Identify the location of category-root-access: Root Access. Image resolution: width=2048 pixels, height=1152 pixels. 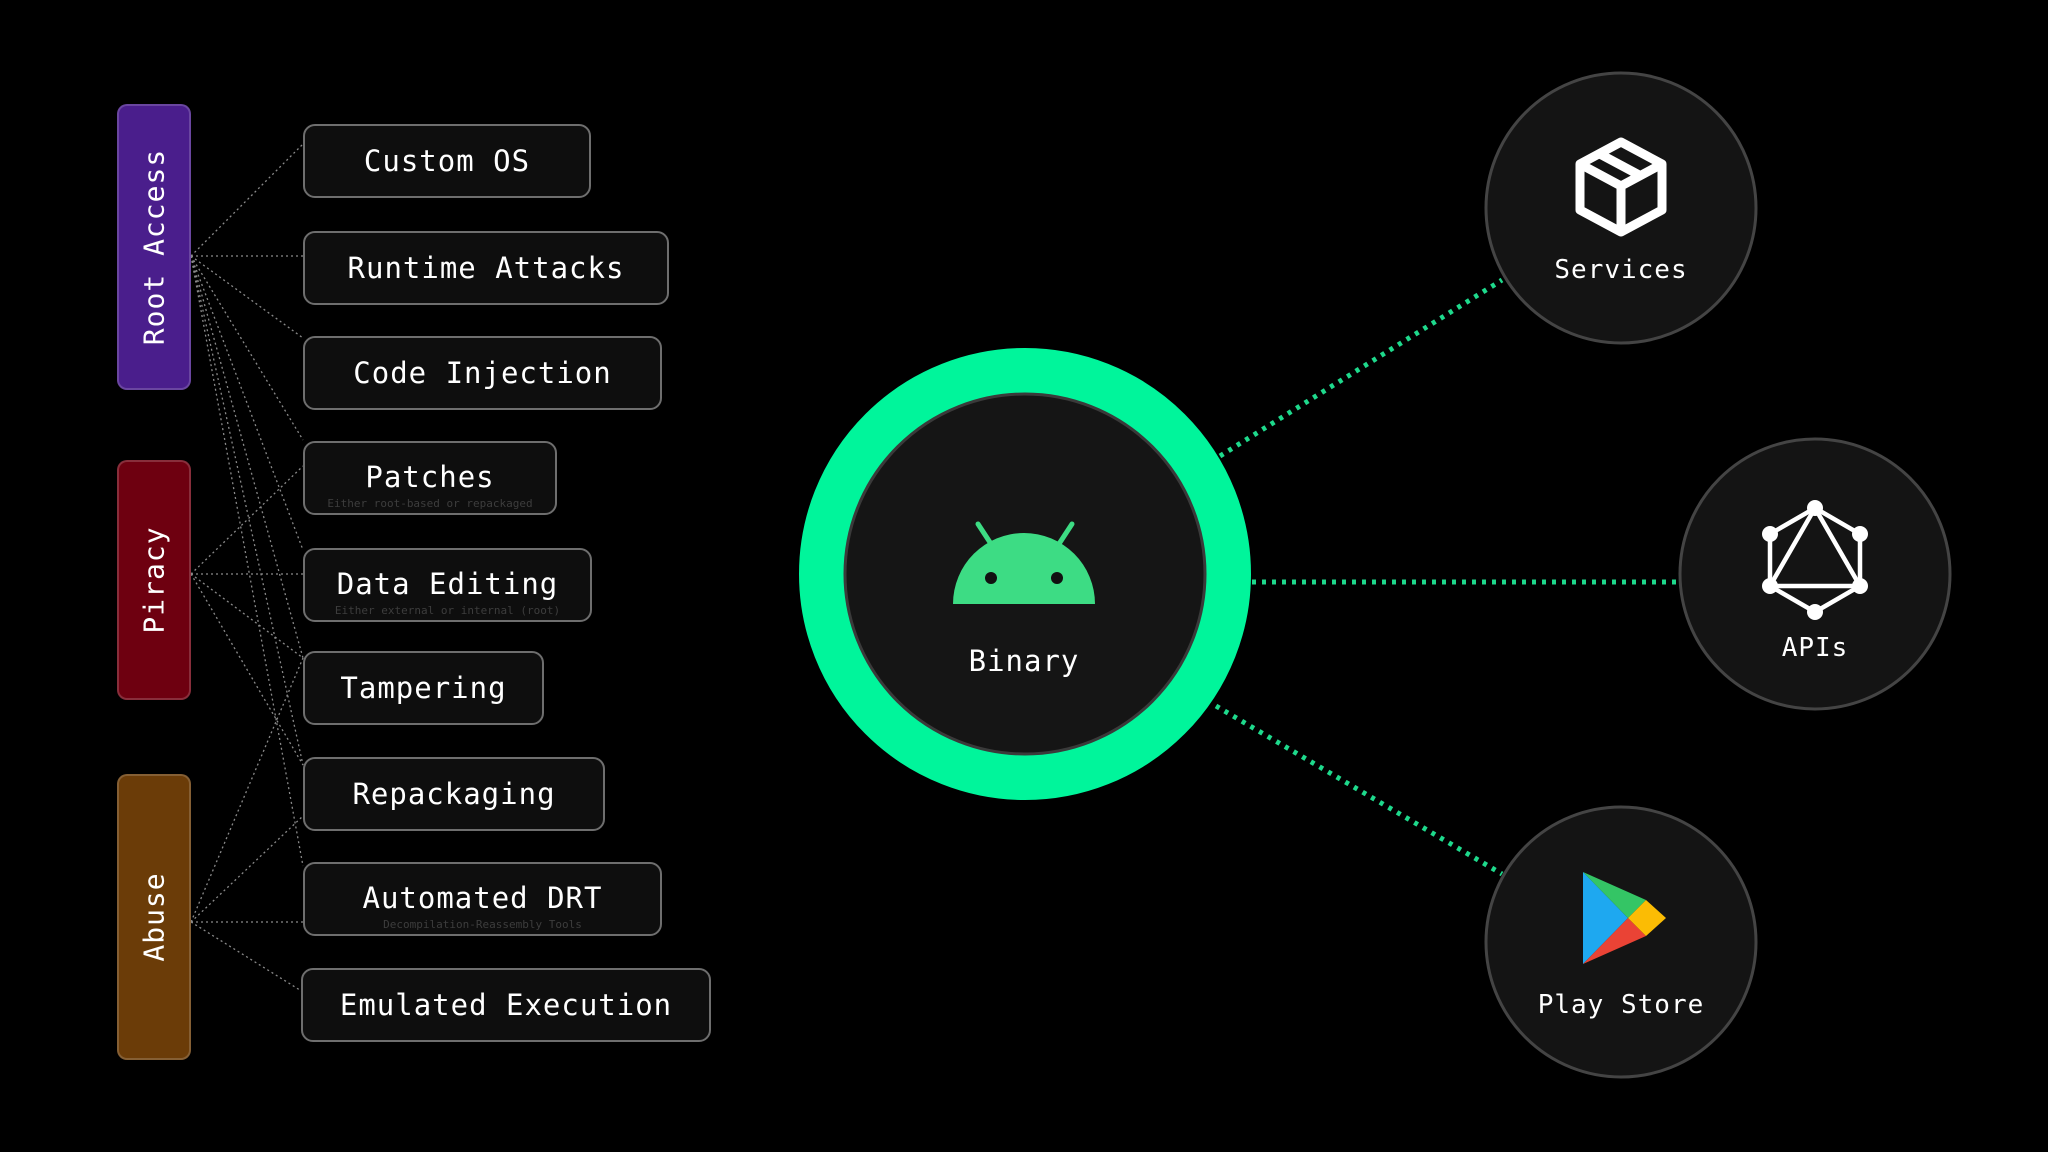
(154, 247).